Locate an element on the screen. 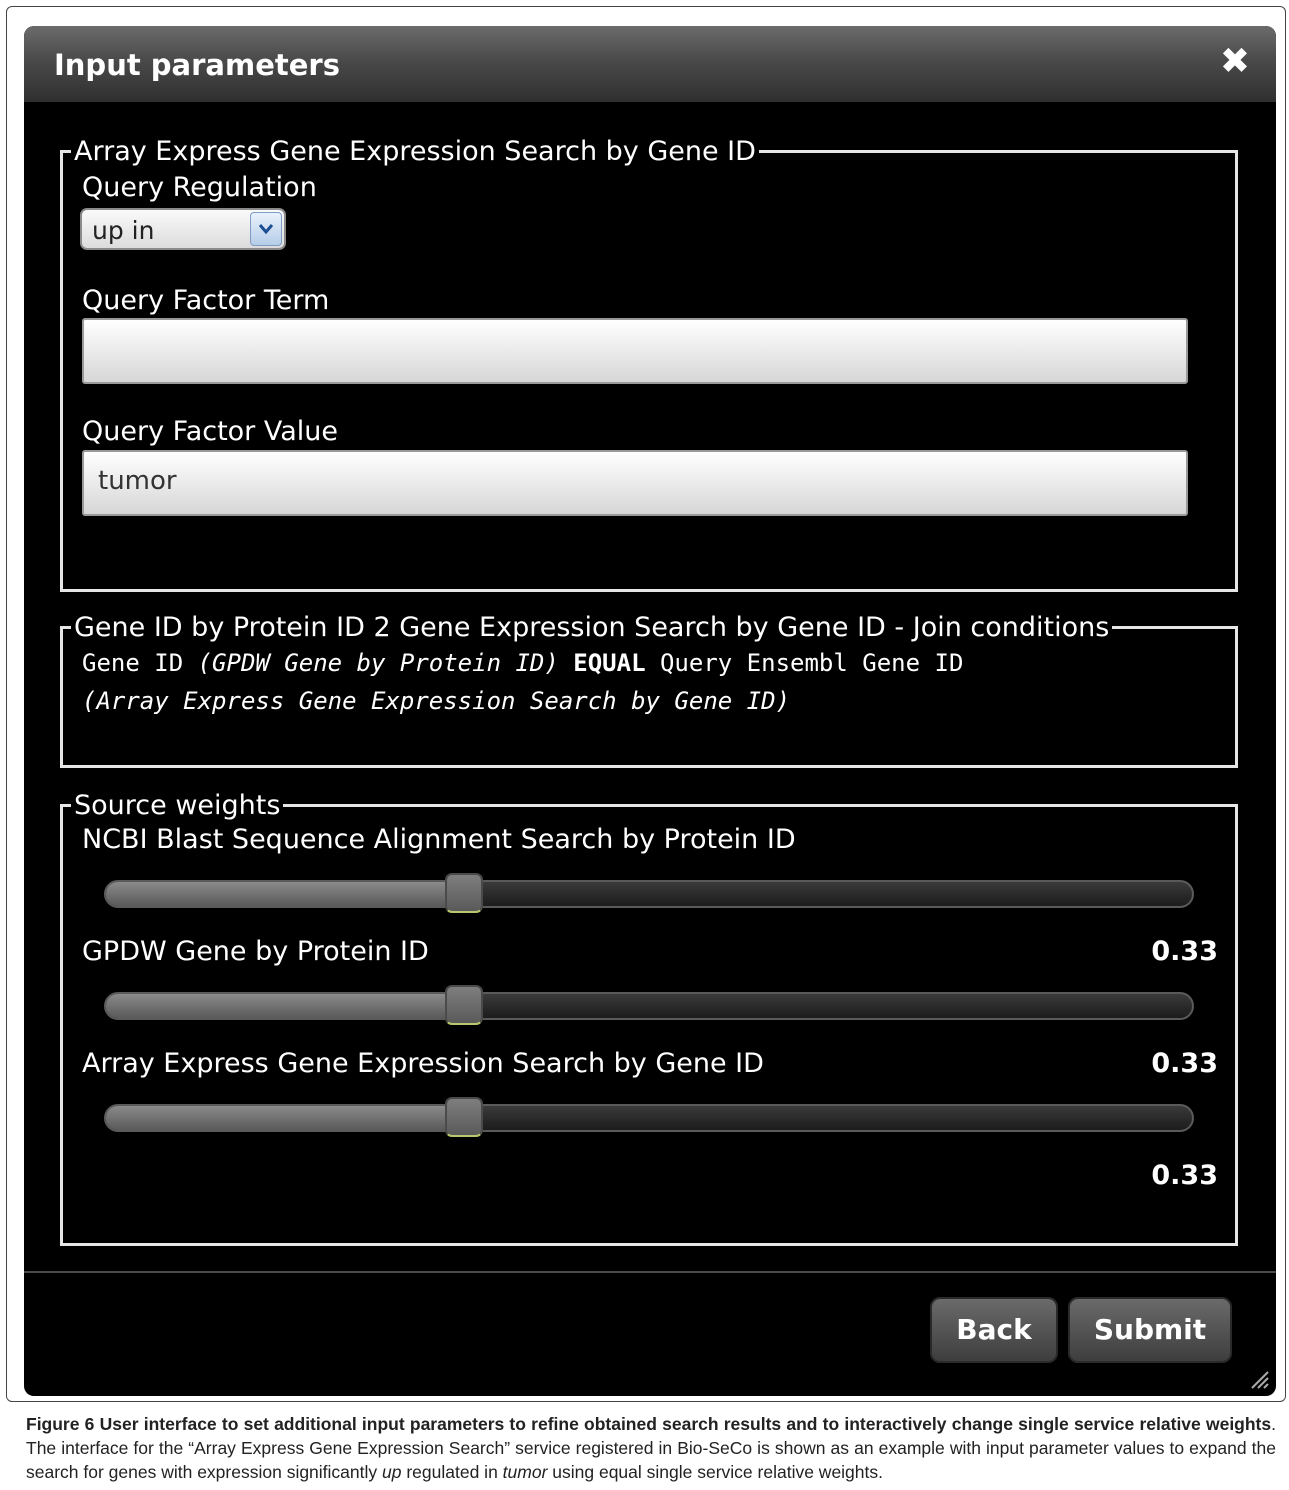  join-part: Gene ID is located at coordinates (140, 663).